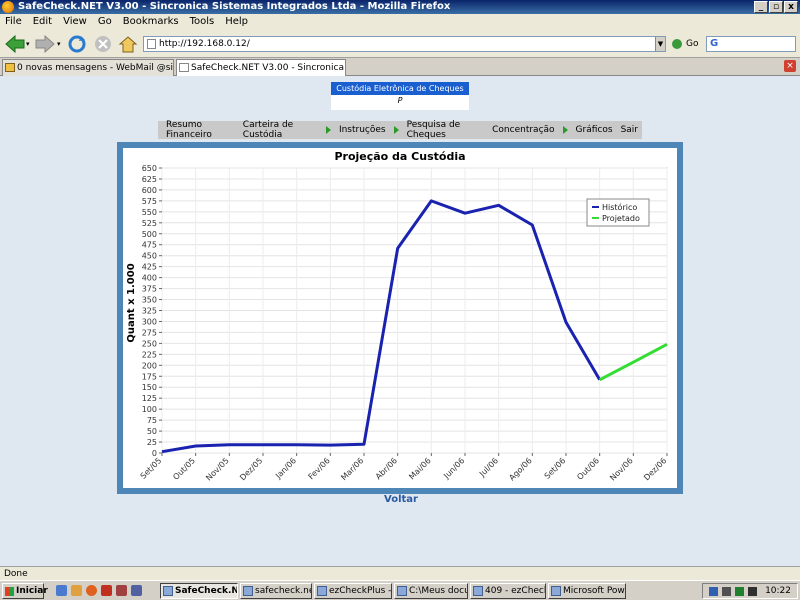  What do you see at coordinates (446, 130) in the screenshot?
I see `menu-pesquisa-cheques: Pesquisa de Cheques` at bounding box center [446, 130].